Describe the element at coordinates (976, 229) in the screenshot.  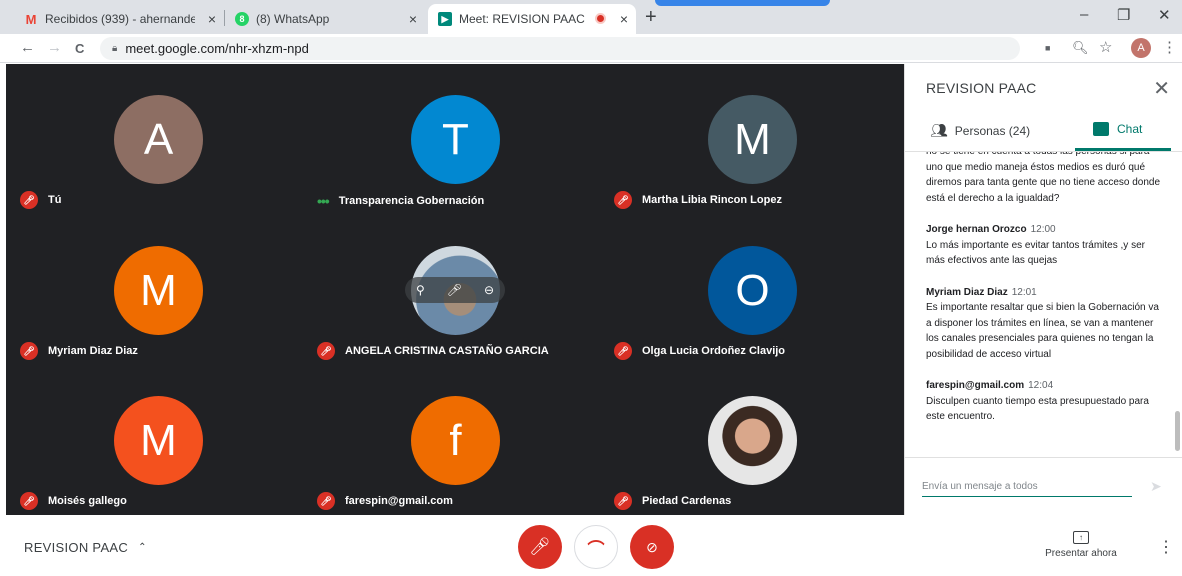
I see `message-sender: Jorge hernan Orozco` at that location.